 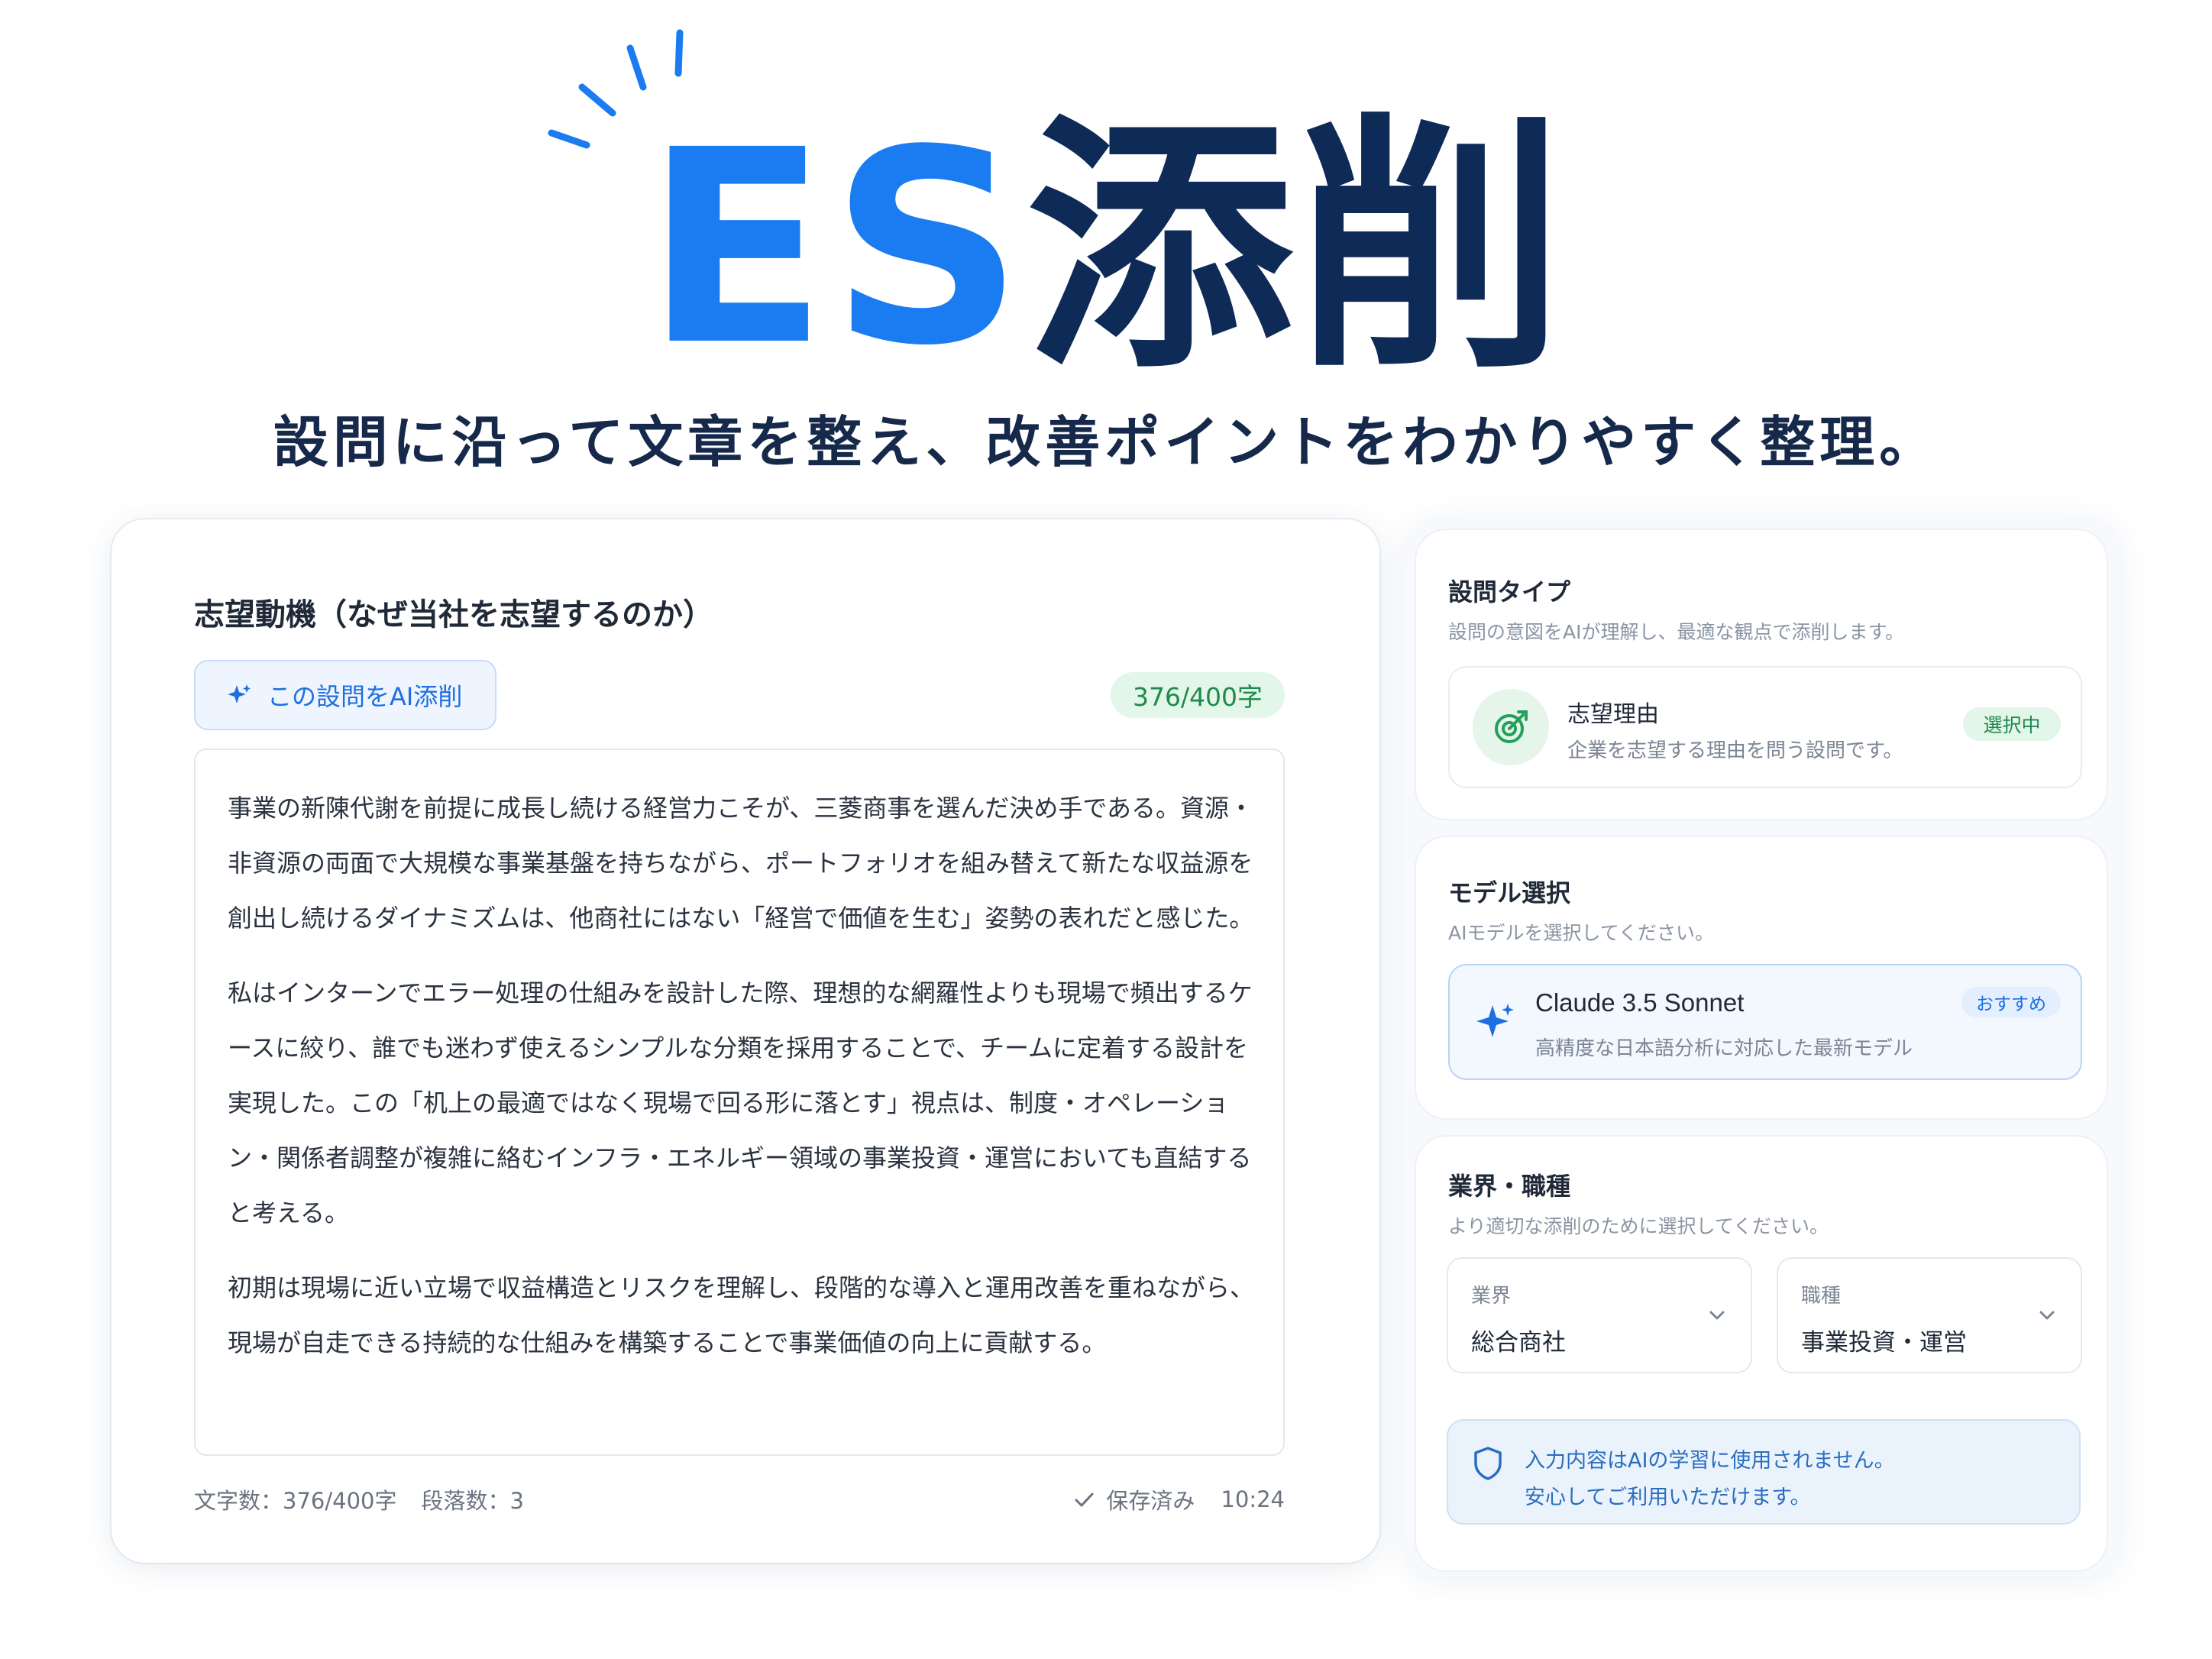 I want to click on industry-title: 業界・職種, so click(x=1509, y=1186).